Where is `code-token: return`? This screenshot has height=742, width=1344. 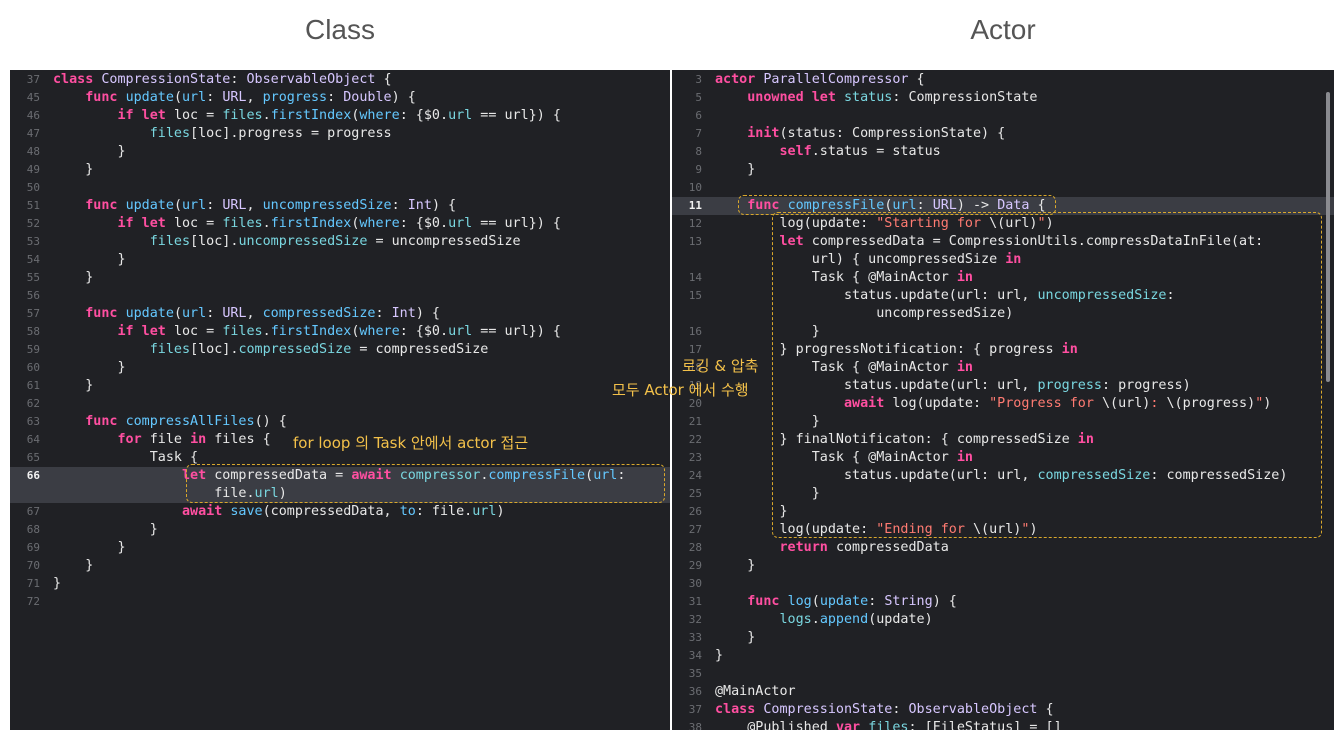 code-token: return is located at coordinates (807, 547).